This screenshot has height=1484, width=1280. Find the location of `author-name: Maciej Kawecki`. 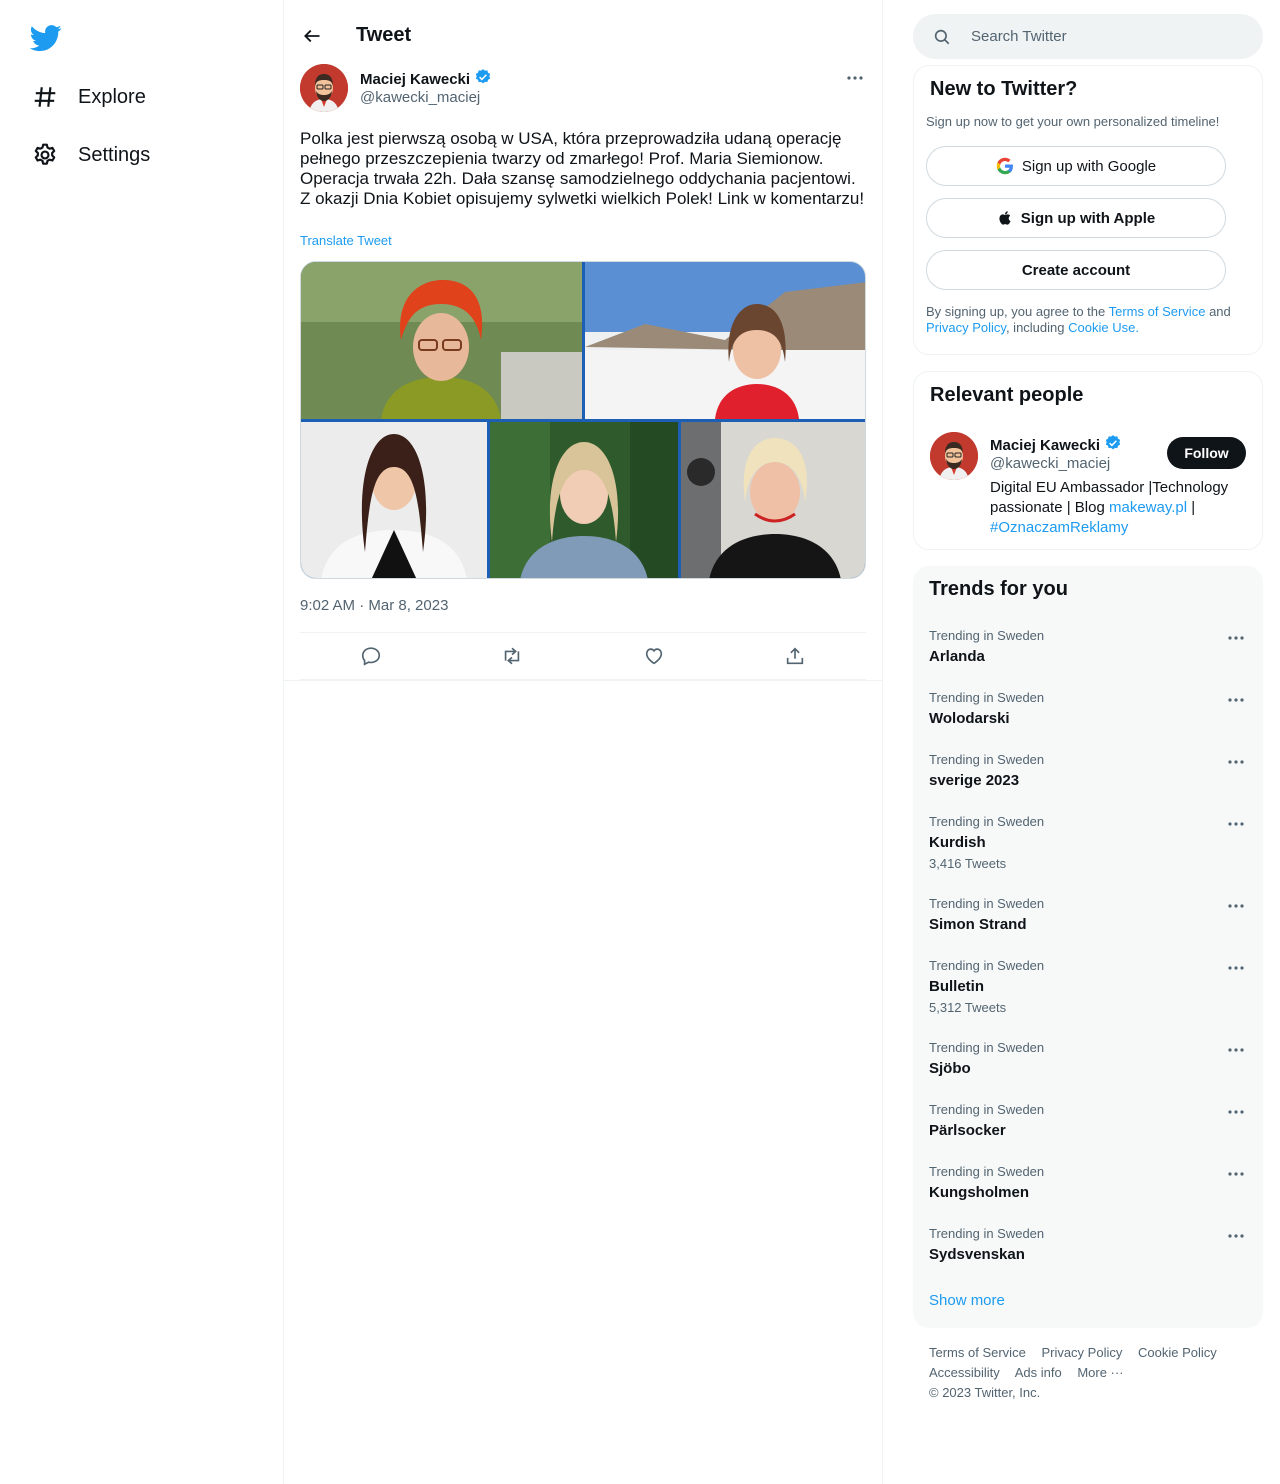

author-name: Maciej Kawecki is located at coordinates (426, 79).